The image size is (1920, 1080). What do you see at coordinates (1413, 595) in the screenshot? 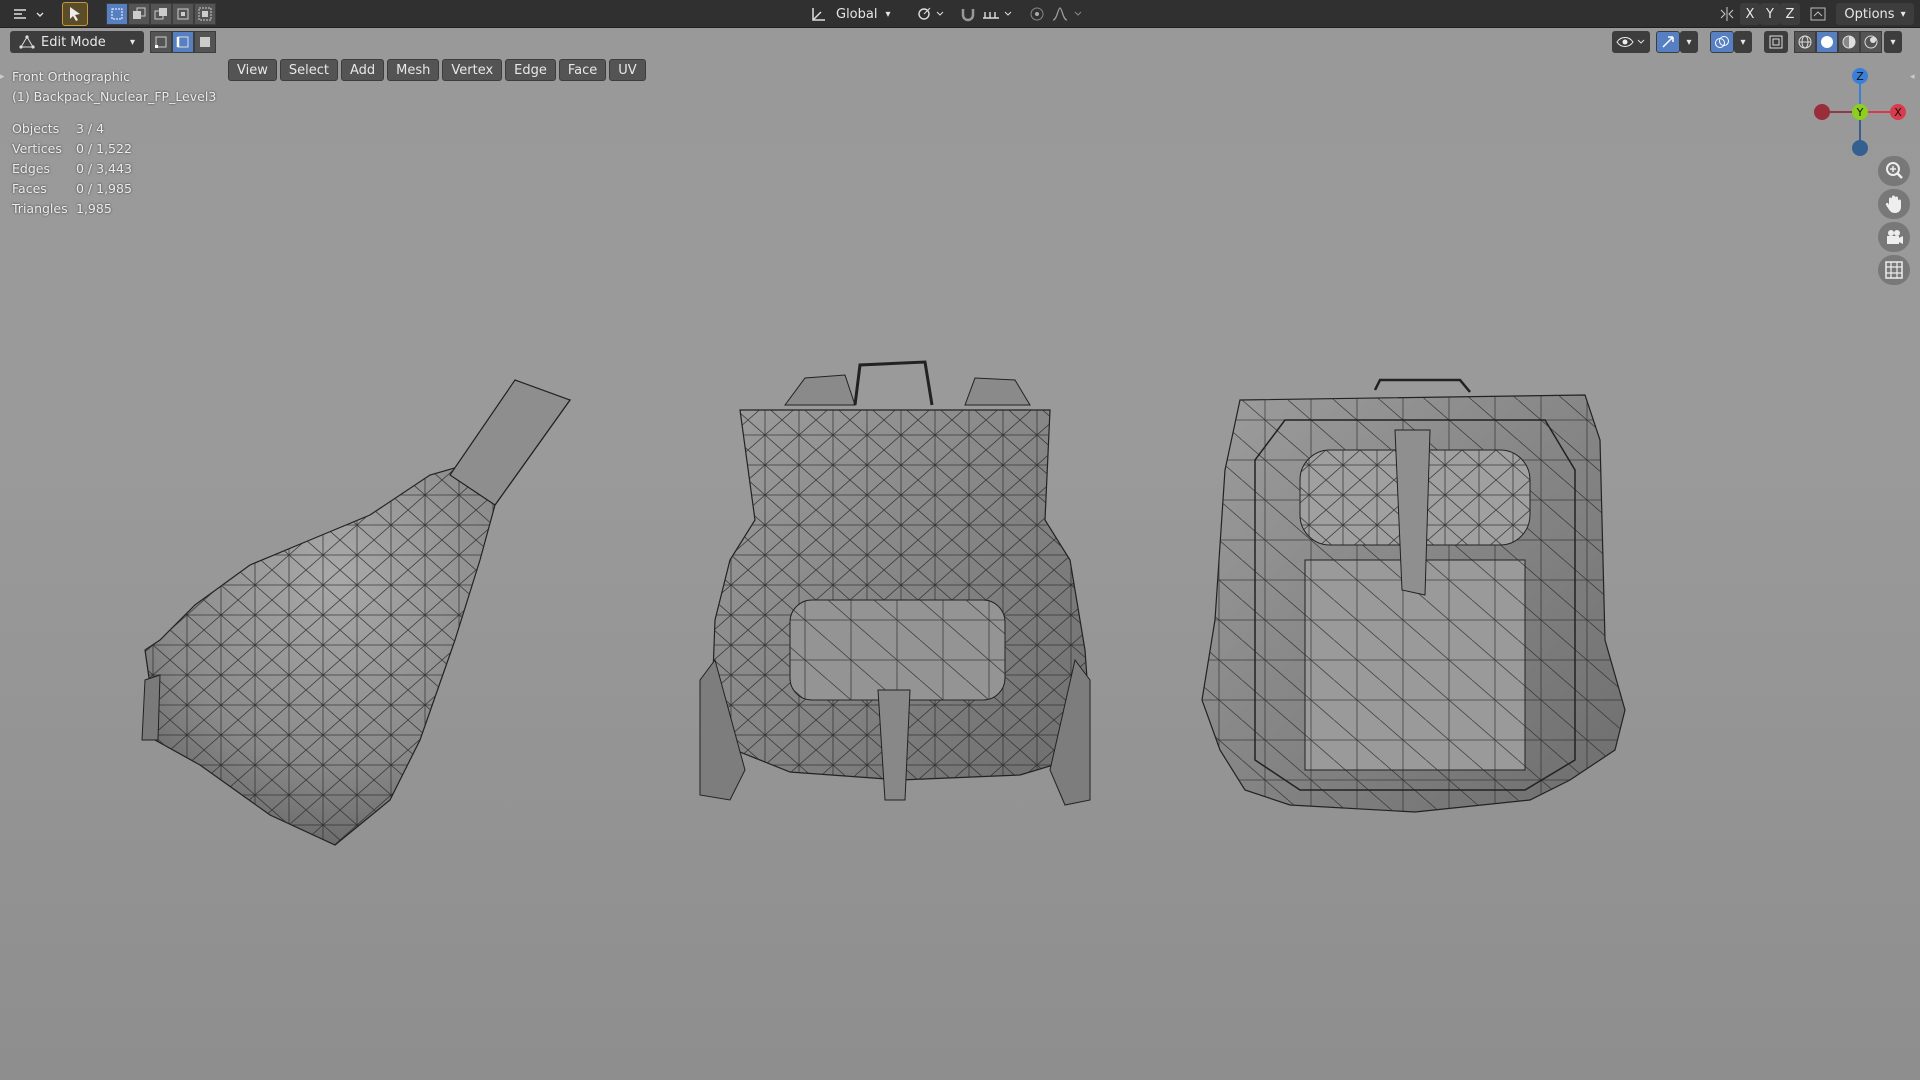
I see `backpack-front-mesh` at bounding box center [1413, 595].